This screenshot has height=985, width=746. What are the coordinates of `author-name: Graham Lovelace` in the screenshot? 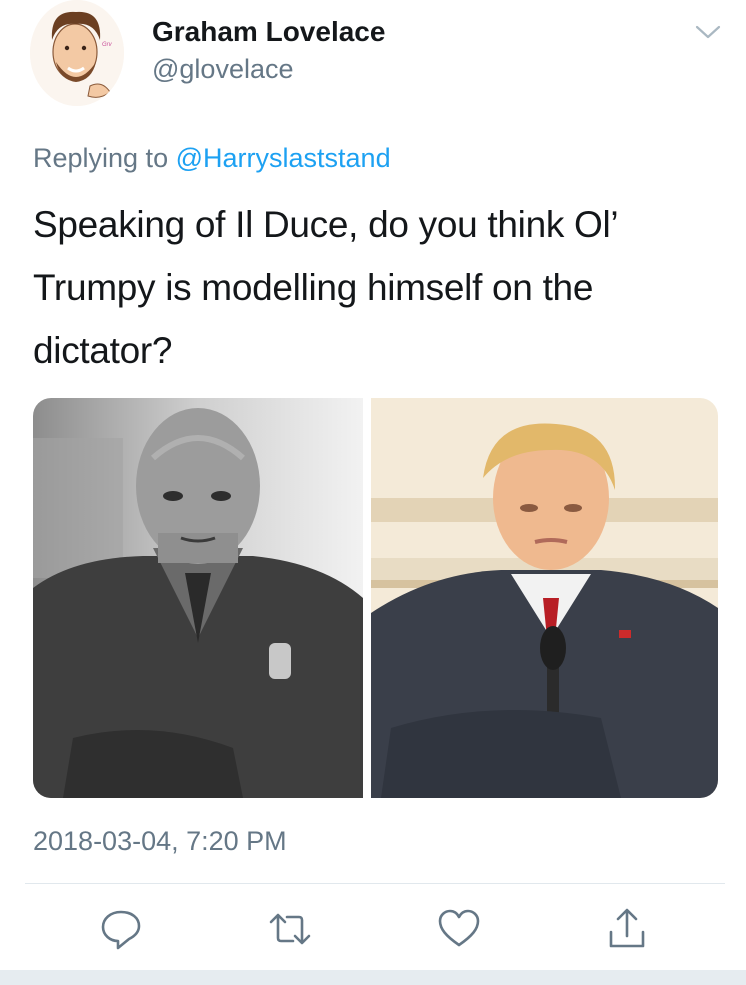 It's located at (268, 32).